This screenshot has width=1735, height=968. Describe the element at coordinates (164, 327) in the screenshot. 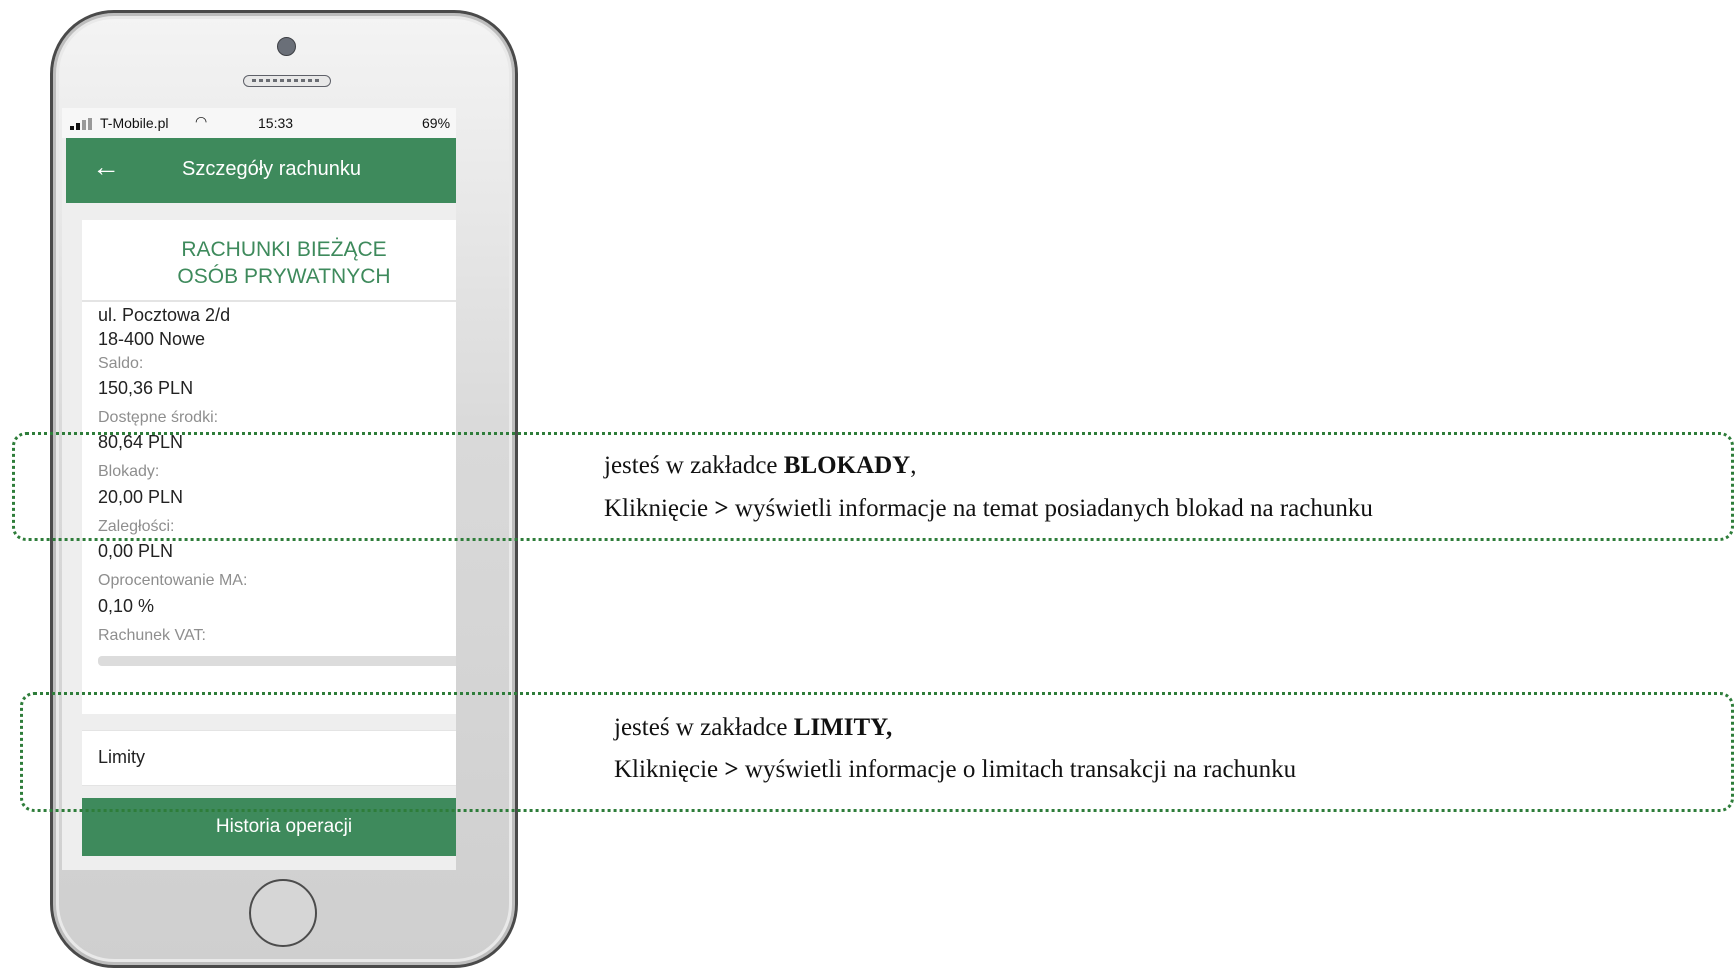

I see `account-address: ul. Pocztowa 2/d 18-400 Nowe` at that location.